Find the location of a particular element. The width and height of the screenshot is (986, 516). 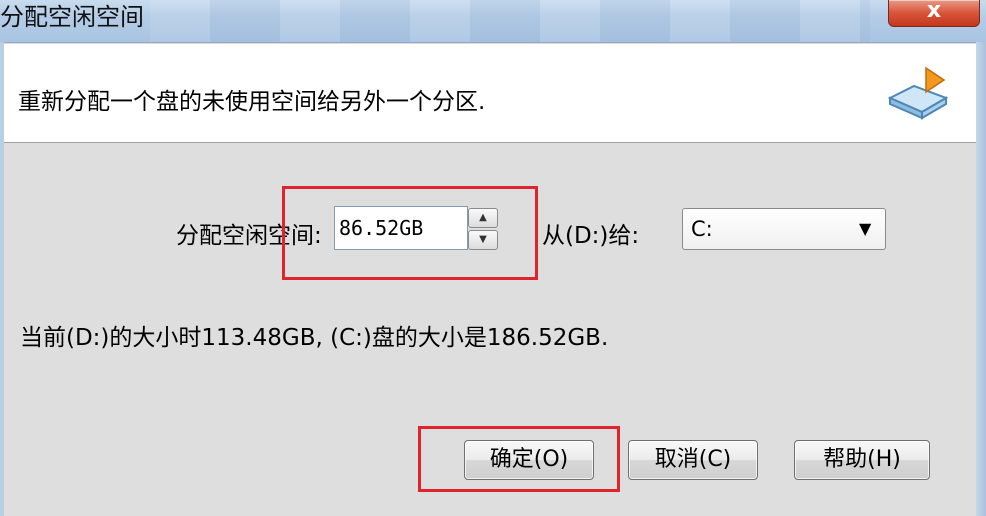

window-frame-right is located at coordinates (981, 279).